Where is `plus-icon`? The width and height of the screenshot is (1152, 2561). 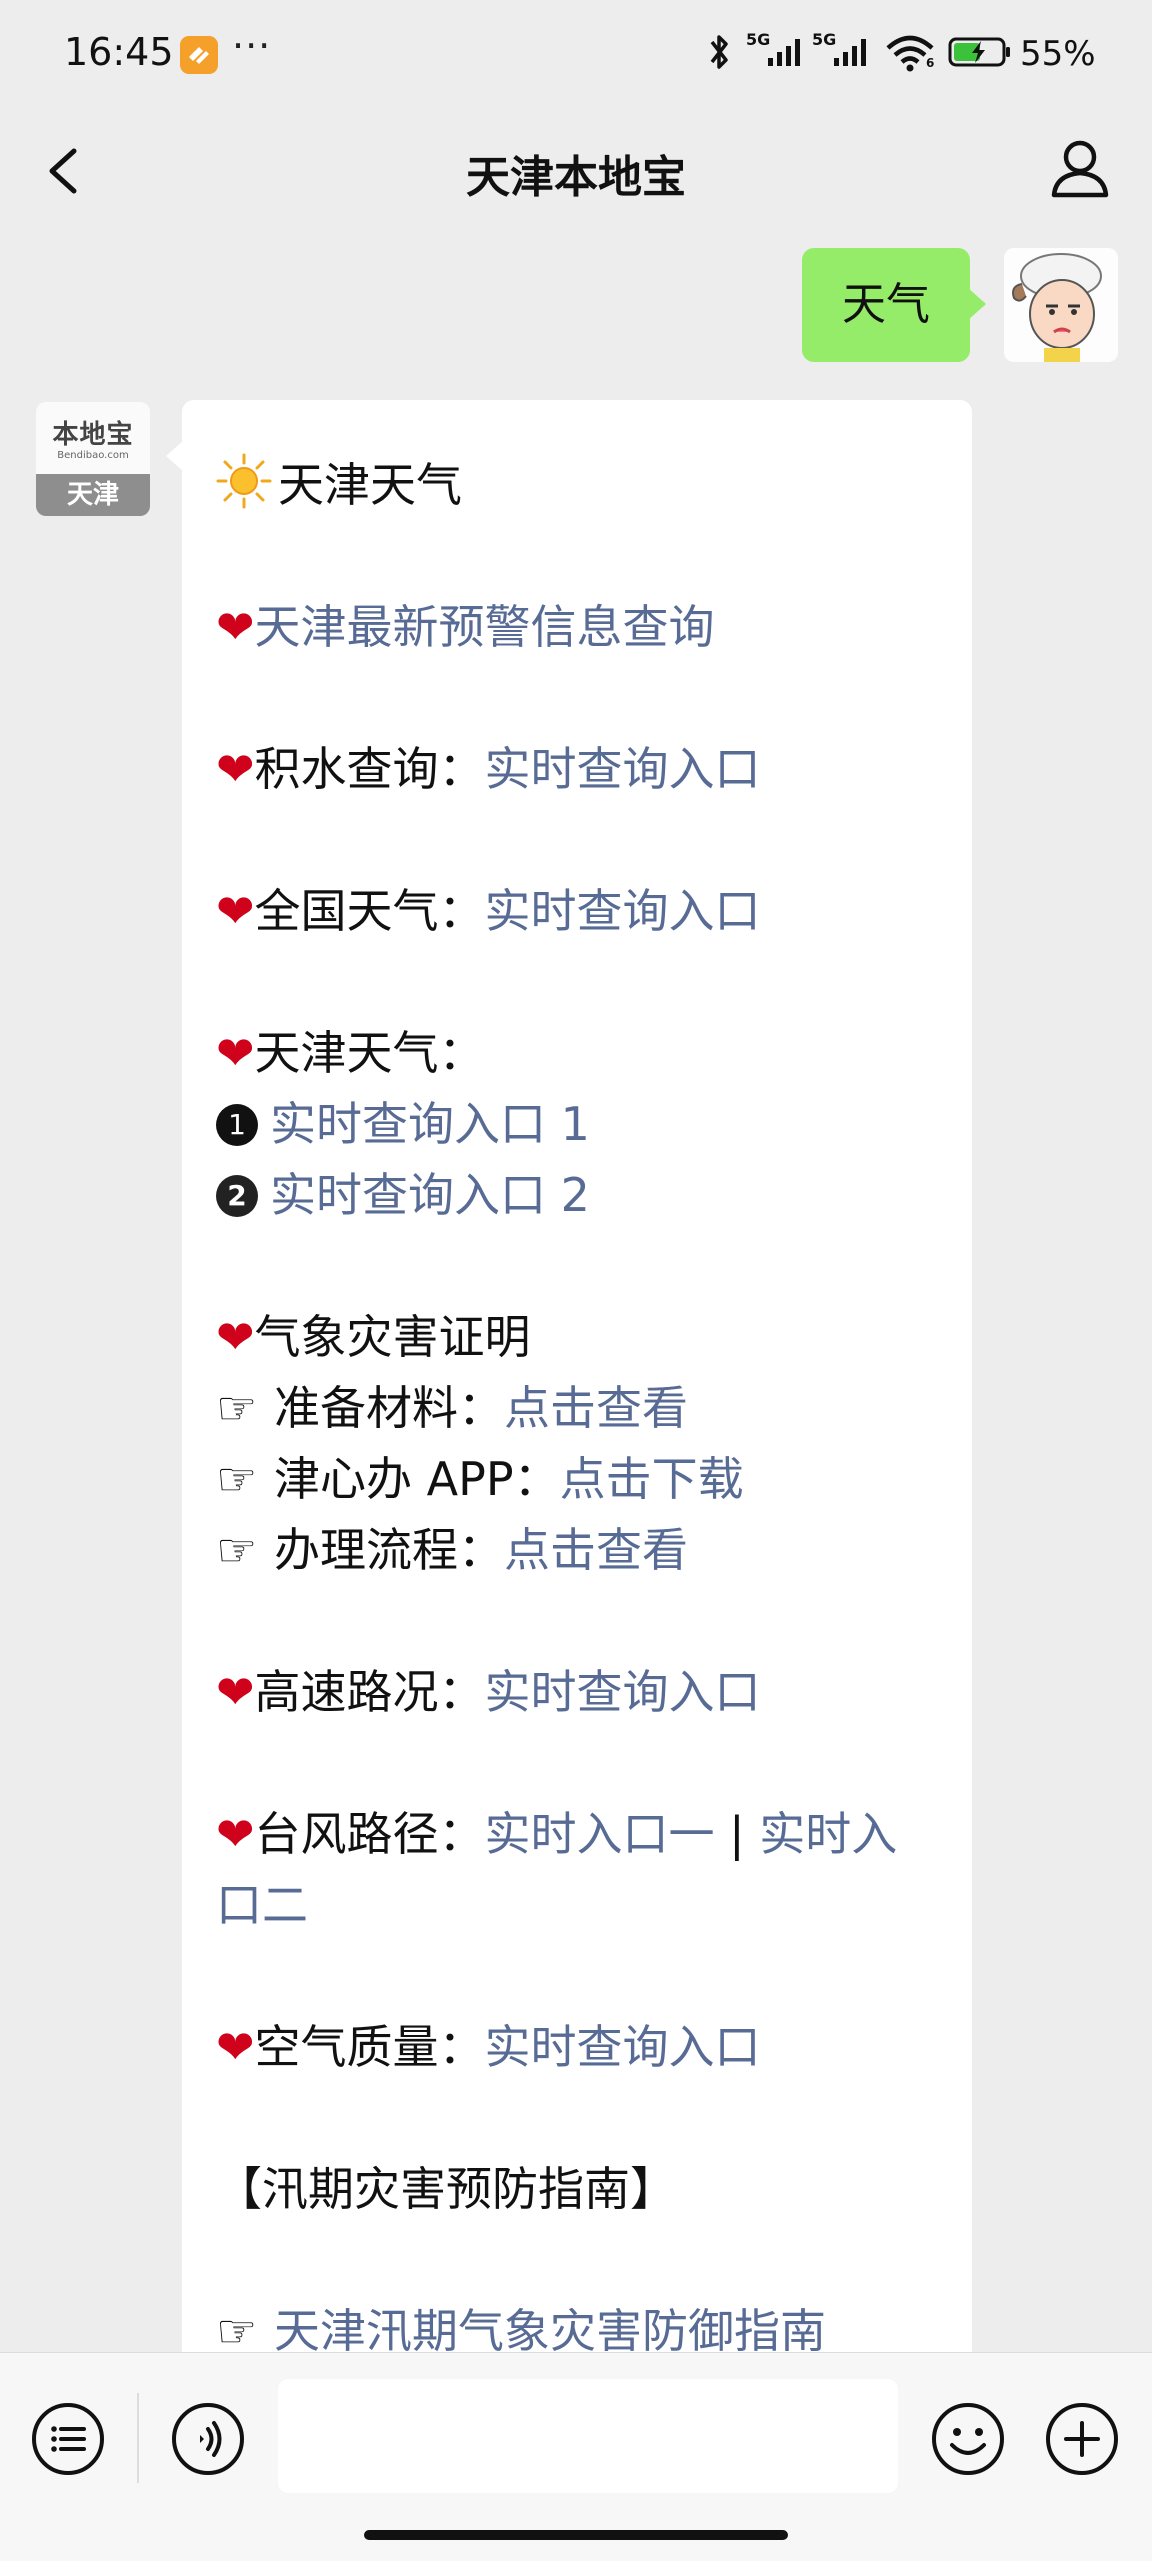 plus-icon is located at coordinates (1082, 2439).